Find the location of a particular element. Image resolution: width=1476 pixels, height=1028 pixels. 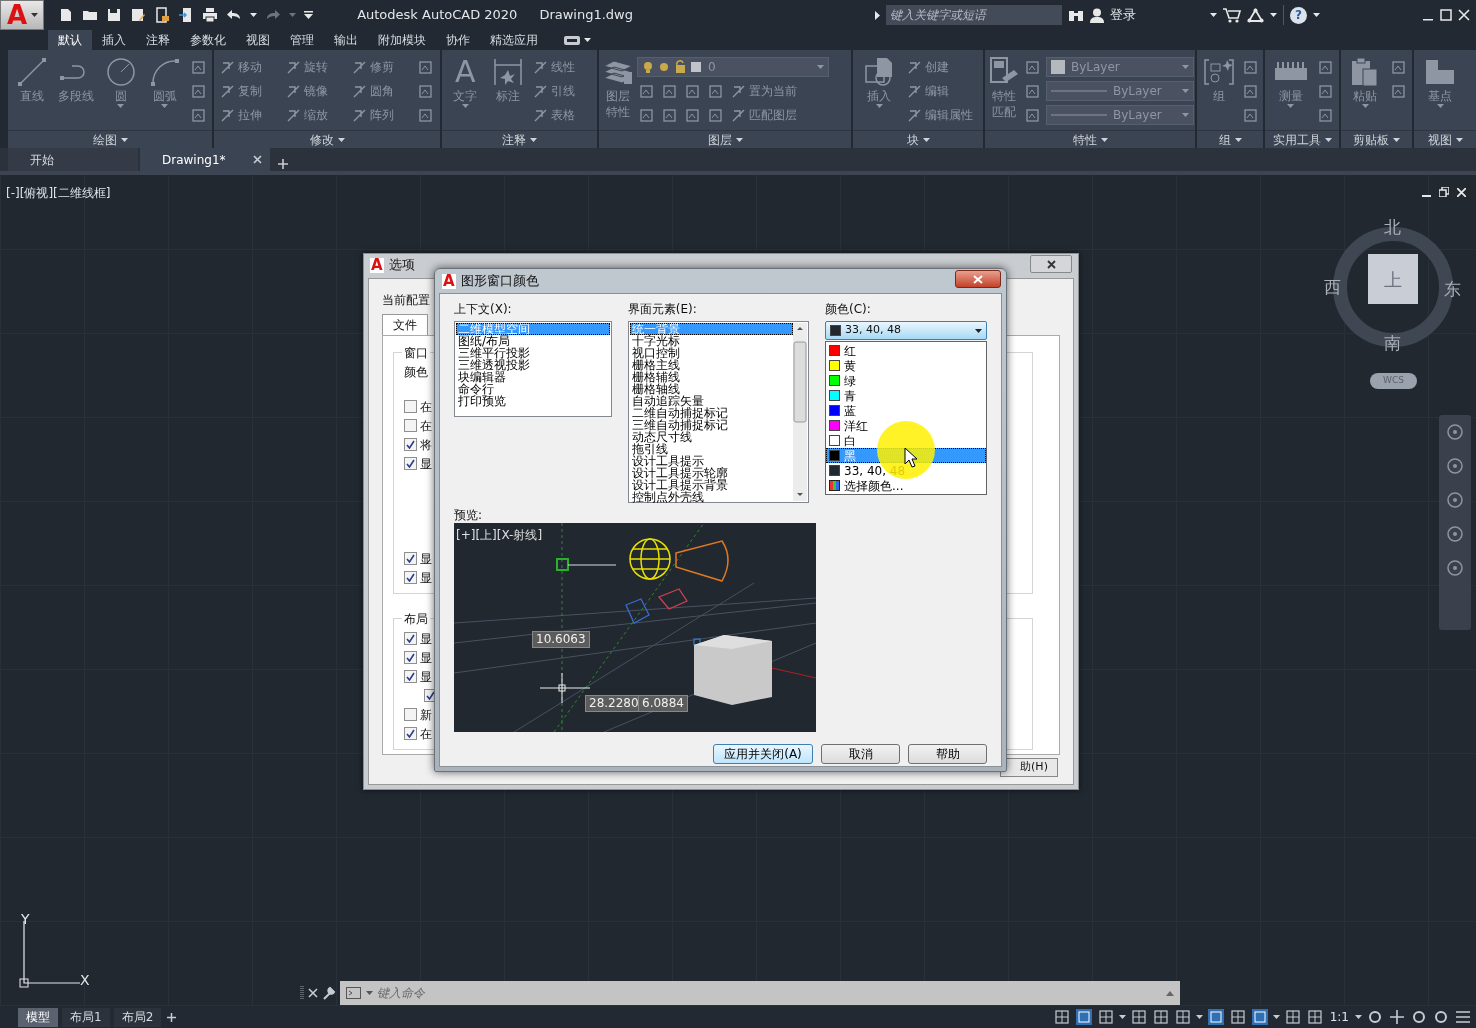

save-icon is located at coordinates (114, 15).